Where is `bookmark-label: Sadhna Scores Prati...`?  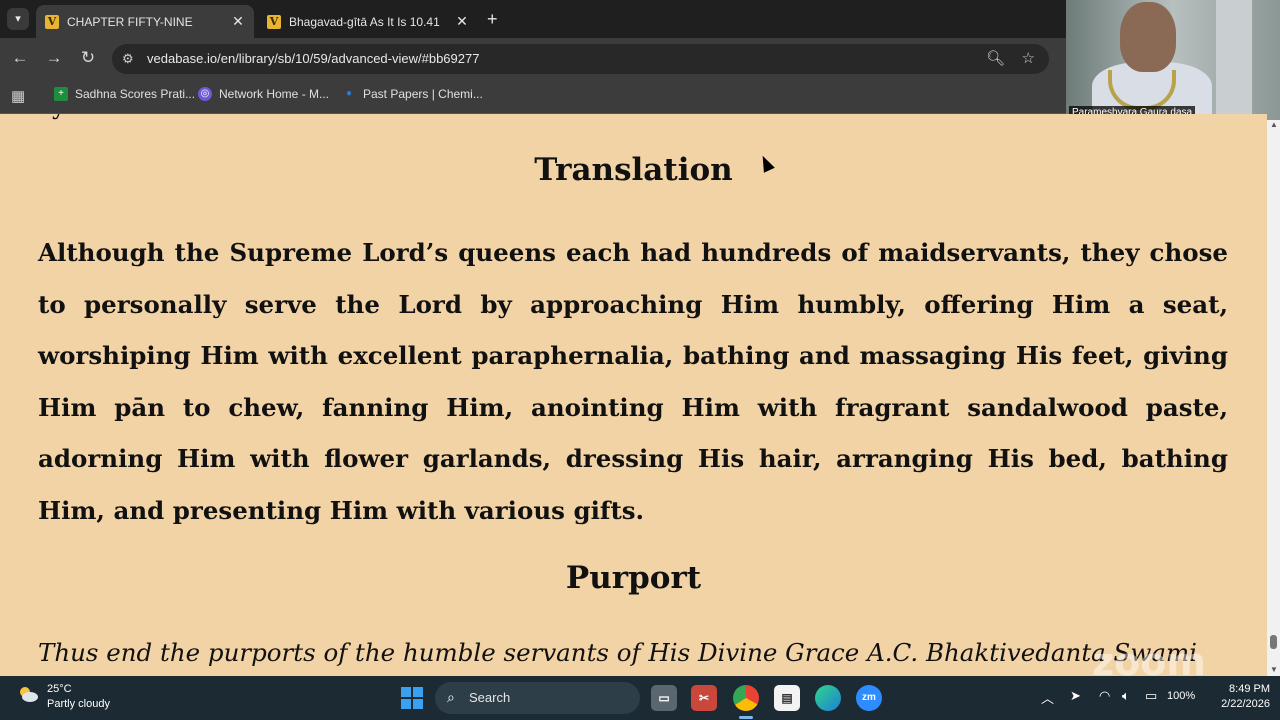 bookmark-label: Sadhna Scores Prati... is located at coordinates (135, 94).